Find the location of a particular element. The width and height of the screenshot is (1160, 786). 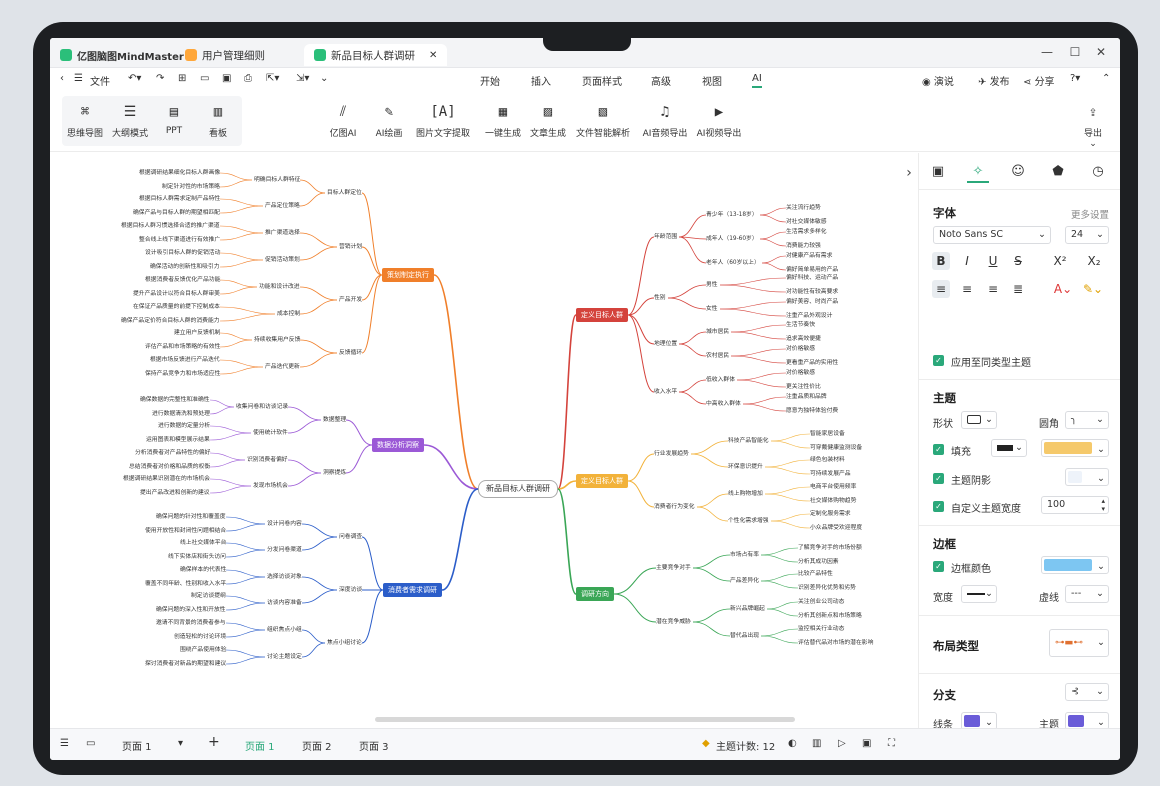

sub-topic: 潜在竞争威胁 is located at coordinates (673, 622).